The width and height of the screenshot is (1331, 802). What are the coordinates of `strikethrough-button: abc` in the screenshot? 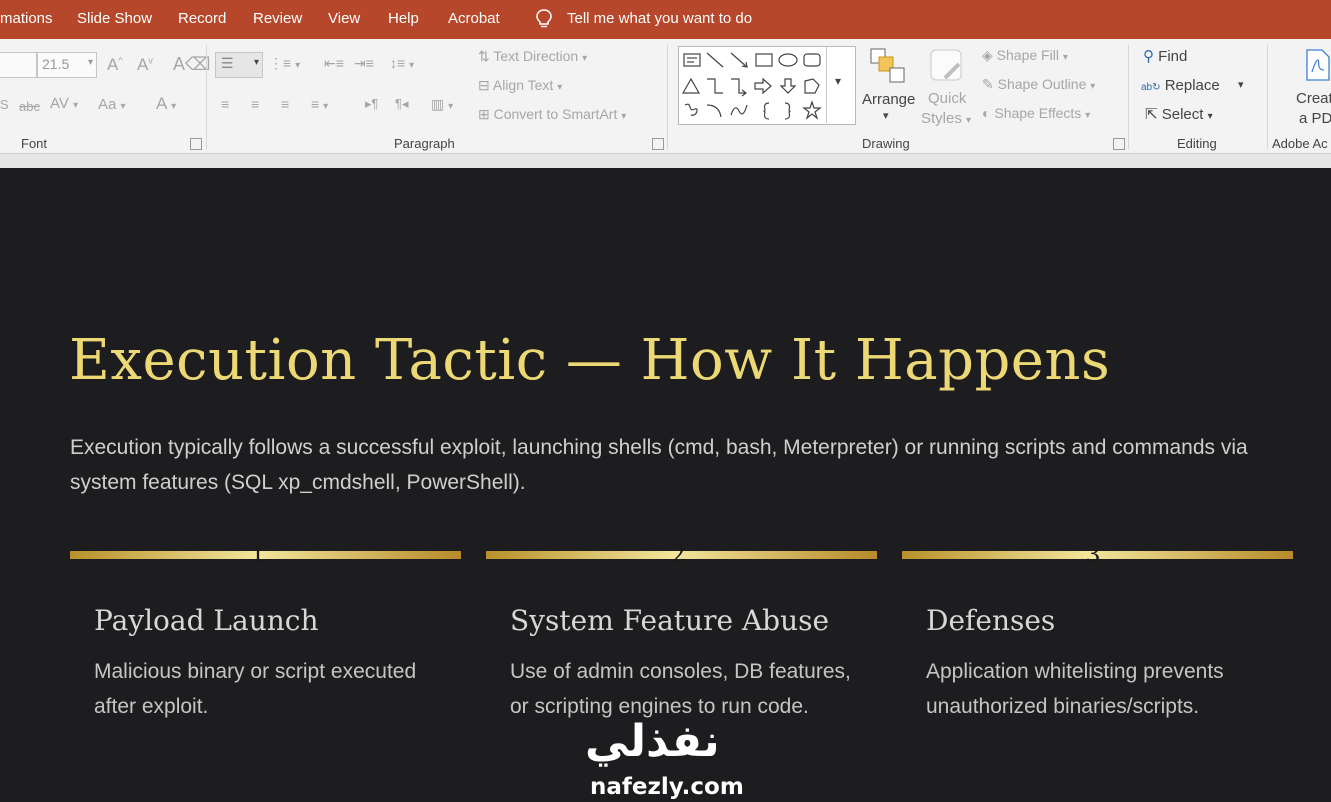 It's located at (29, 106).